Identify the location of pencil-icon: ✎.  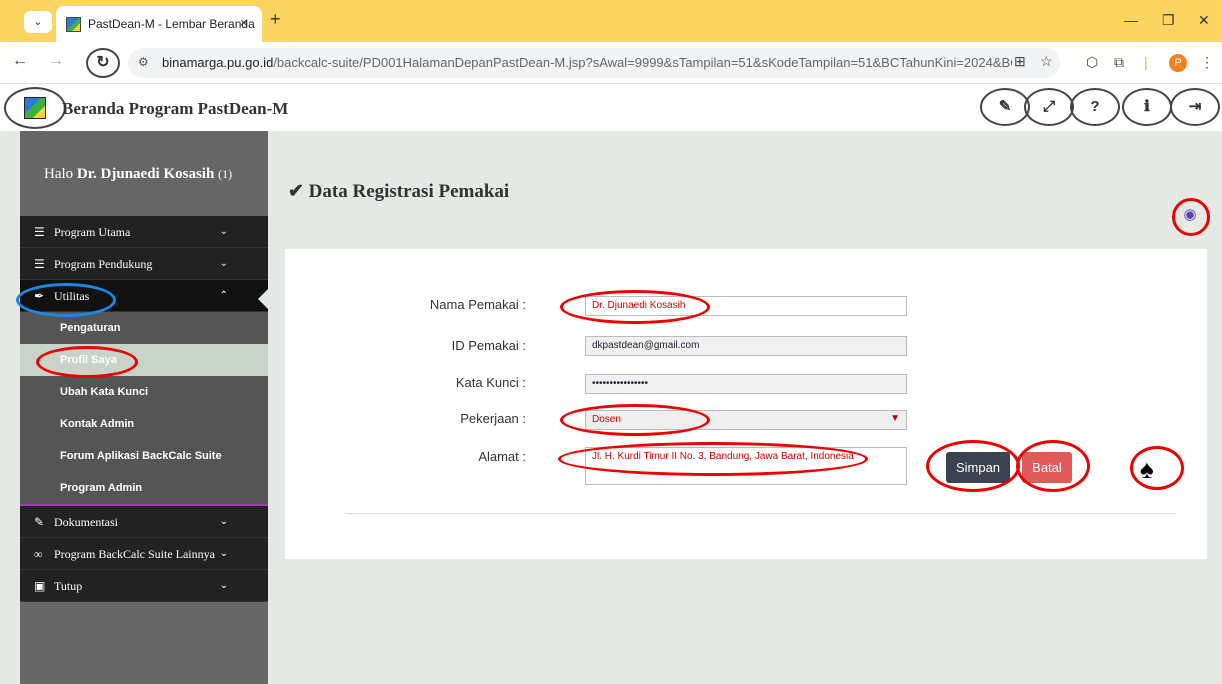
(39, 522).